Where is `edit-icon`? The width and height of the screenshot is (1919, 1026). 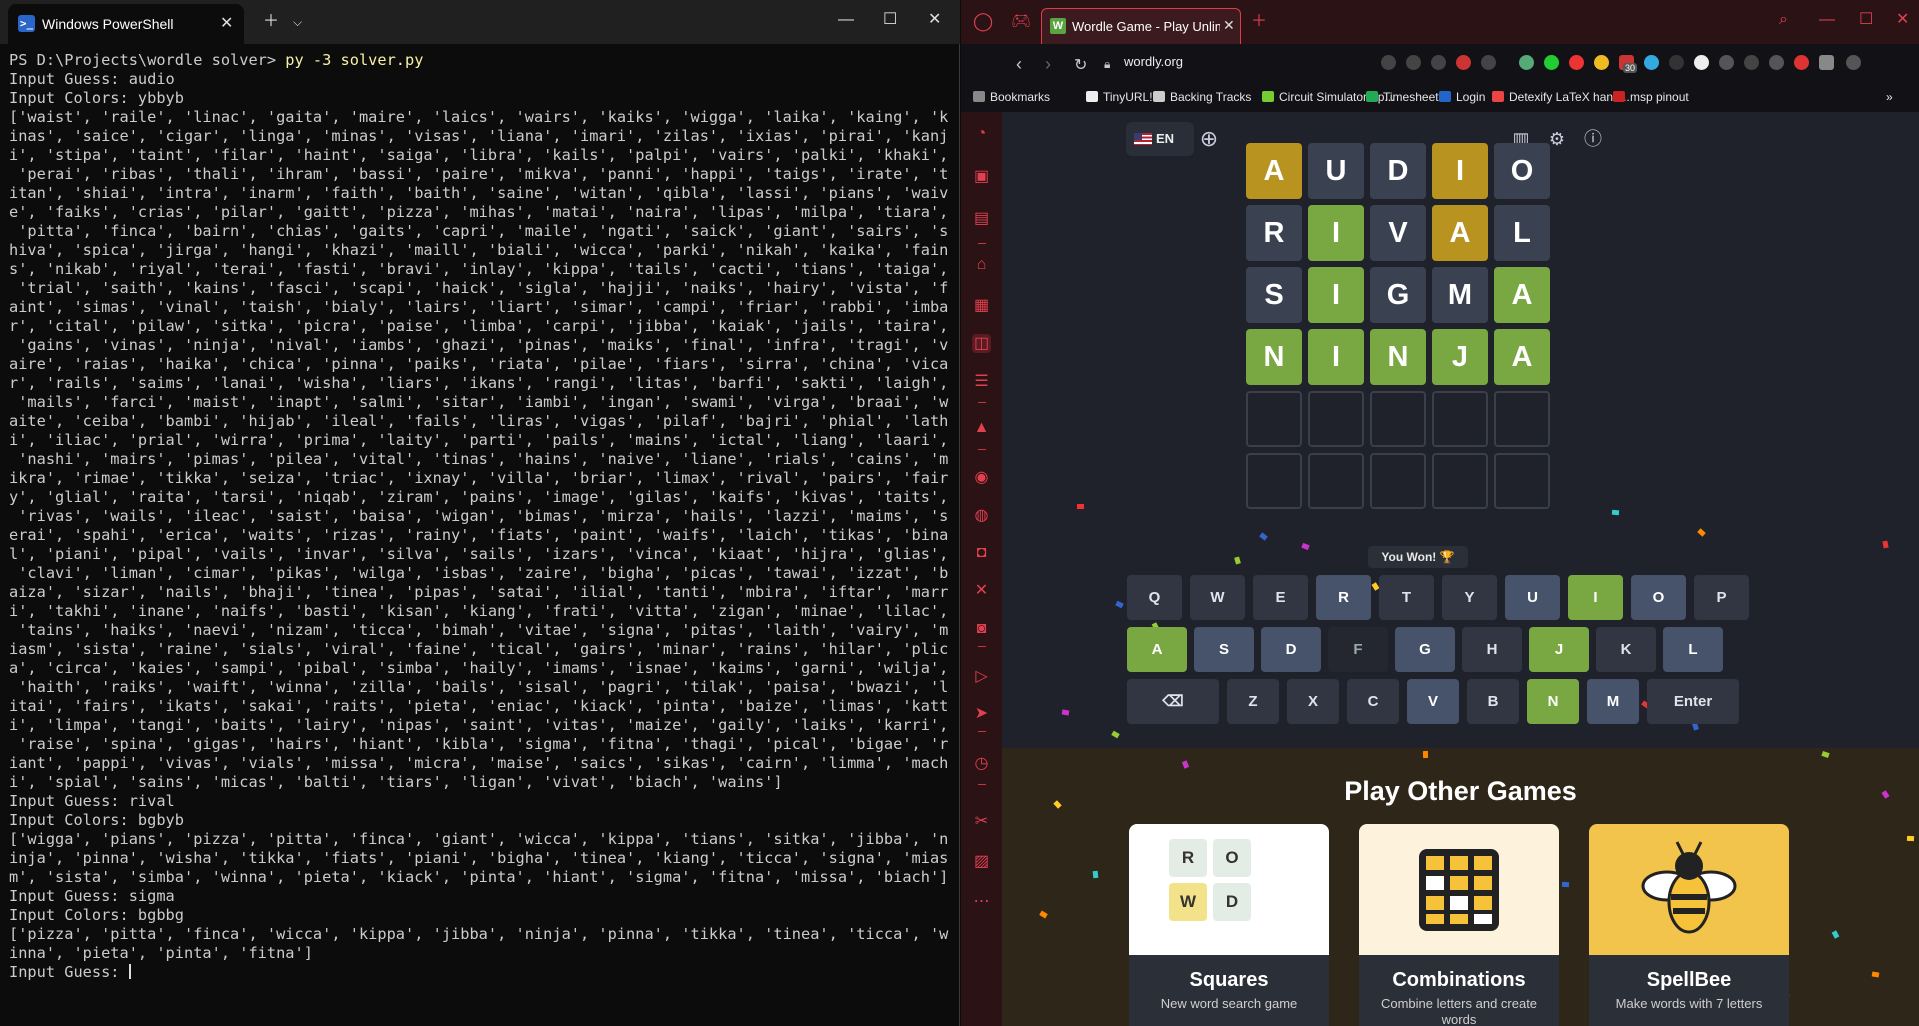 edit-icon is located at coordinates (1388, 62).